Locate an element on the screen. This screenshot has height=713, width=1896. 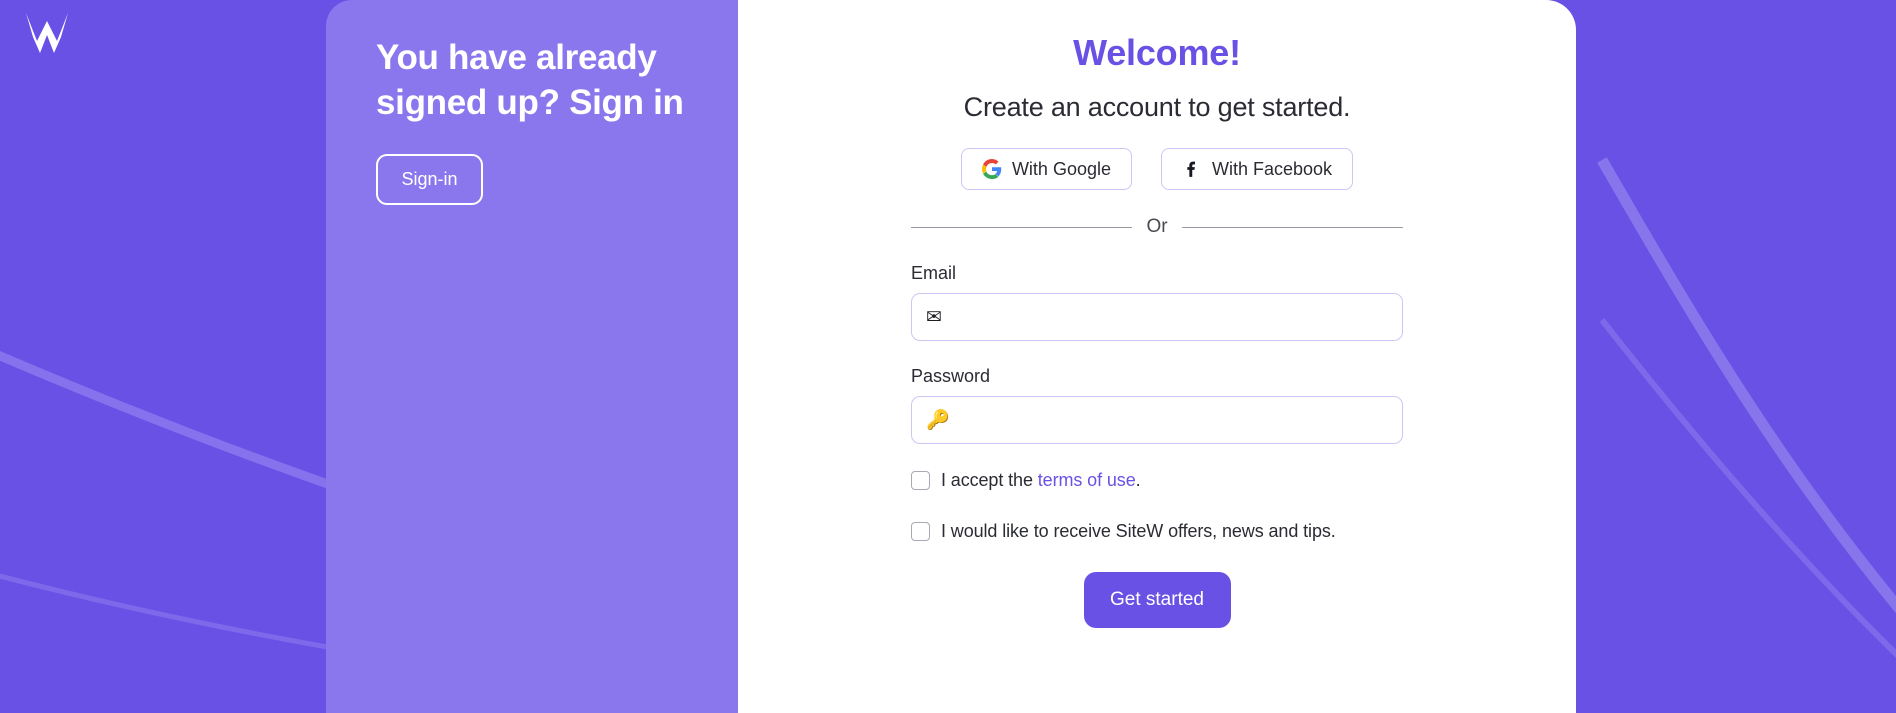
password-label: Password is located at coordinates (951, 376).